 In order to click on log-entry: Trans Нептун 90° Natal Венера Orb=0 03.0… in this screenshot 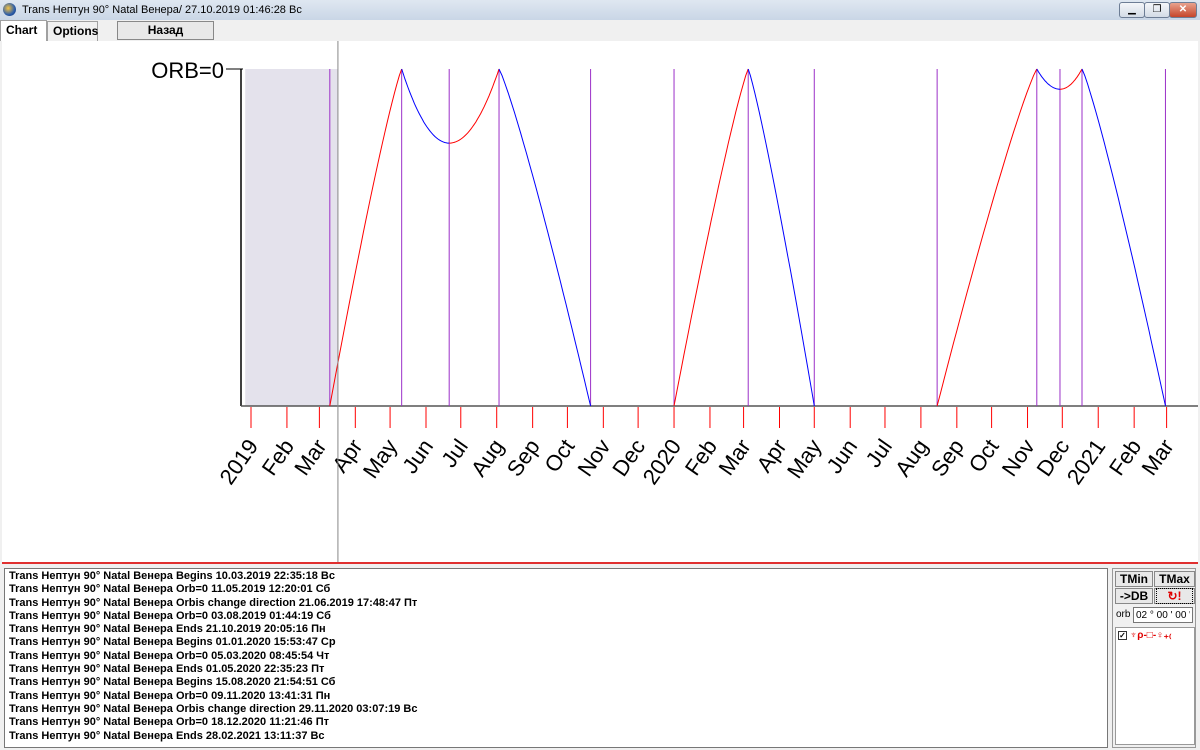, I will do `click(556, 616)`.